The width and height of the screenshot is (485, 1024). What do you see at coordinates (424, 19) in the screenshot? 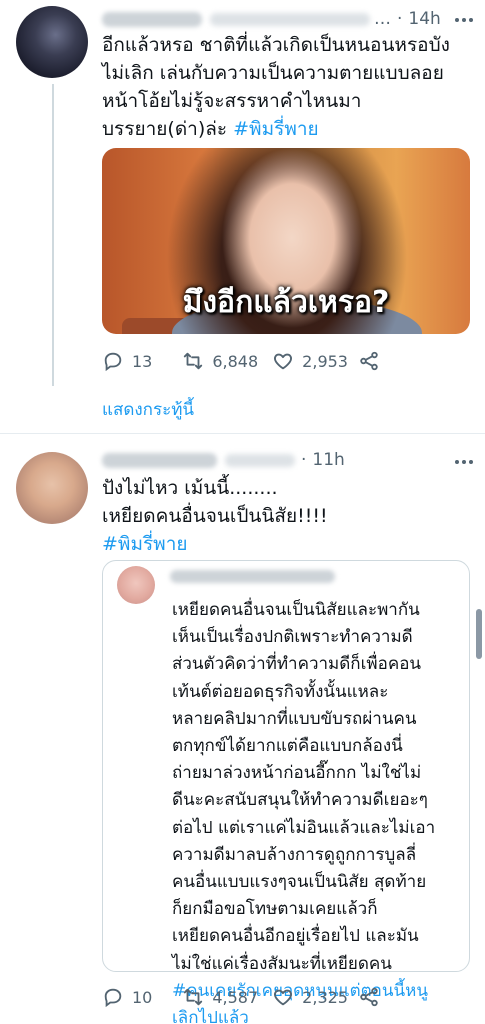
I see `tweet-time: 14h` at bounding box center [424, 19].